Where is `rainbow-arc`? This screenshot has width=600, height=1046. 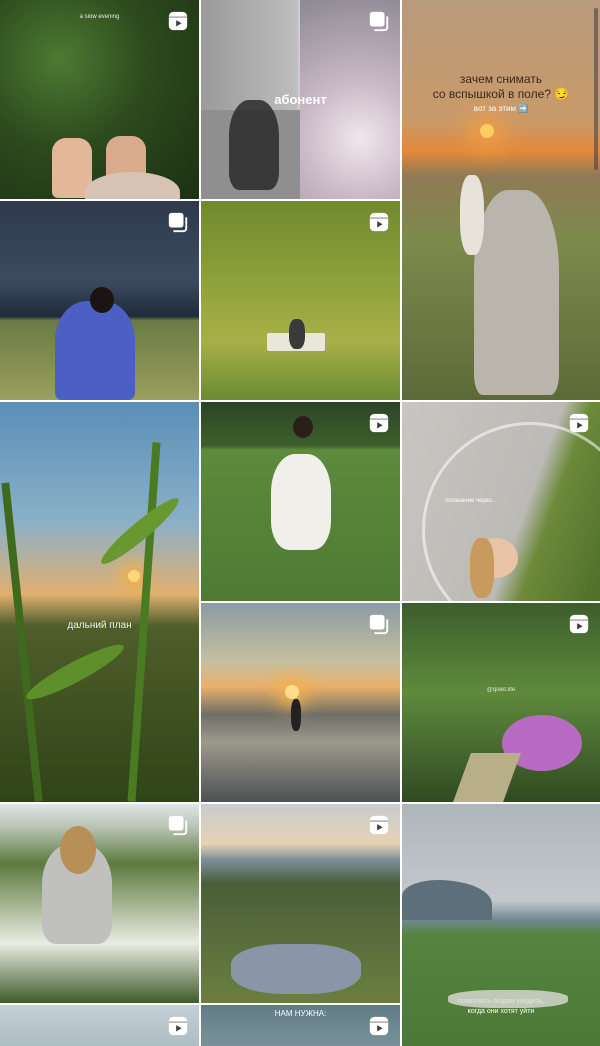
rainbow-arc is located at coordinates (511, 511).